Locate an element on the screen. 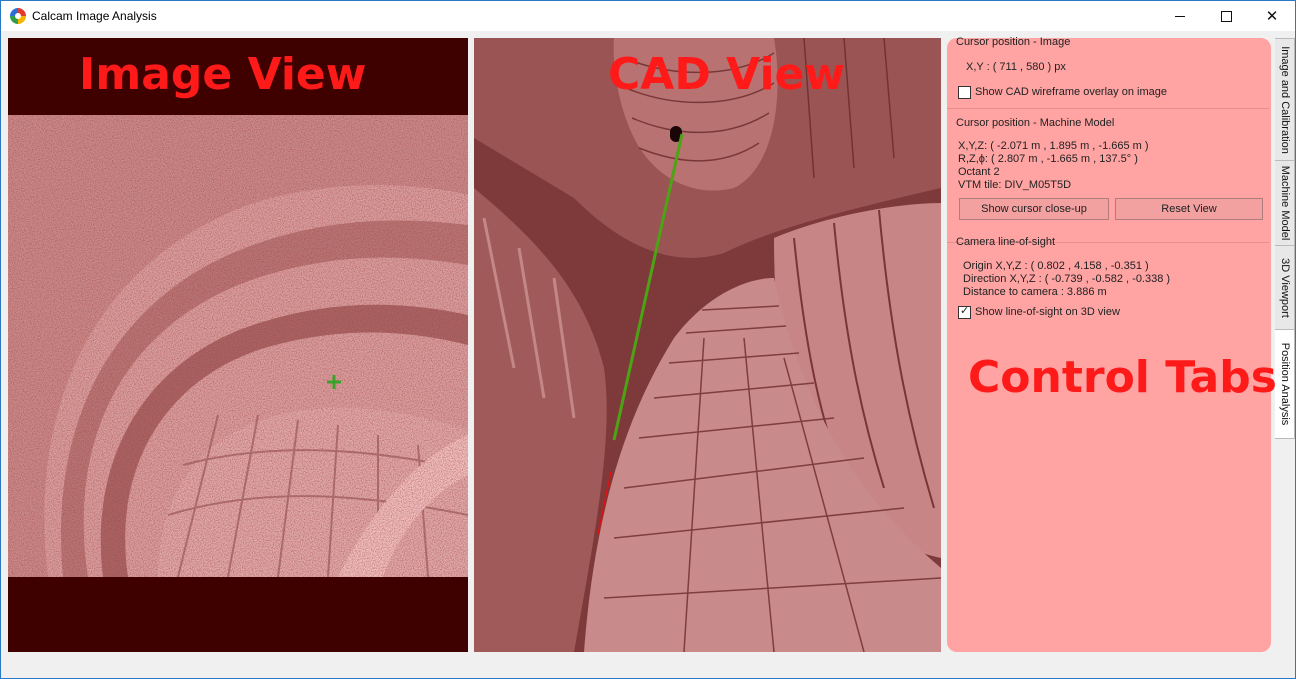  vtm-tile-value: VTM tile: DIV_M05T5D is located at coordinates (1015, 185).